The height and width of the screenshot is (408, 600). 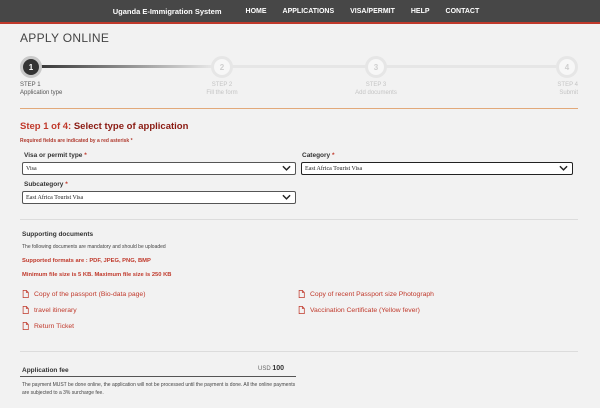 I want to click on visa-type-label: Visa or permit type *, so click(x=55, y=155).